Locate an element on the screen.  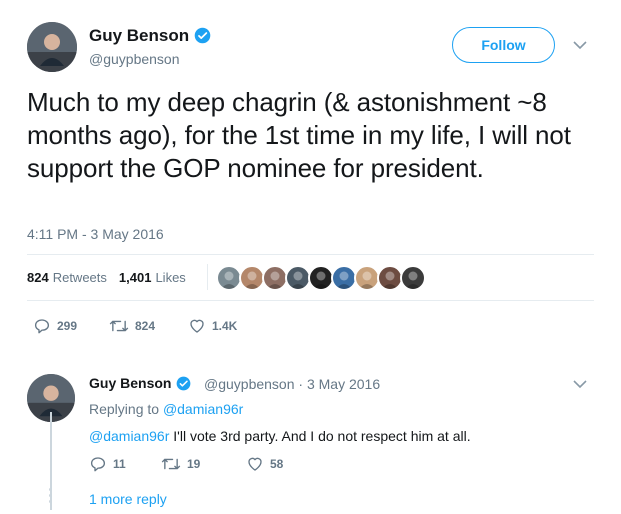
more-replies-link: 1 more reply is located at coordinates (128, 499).